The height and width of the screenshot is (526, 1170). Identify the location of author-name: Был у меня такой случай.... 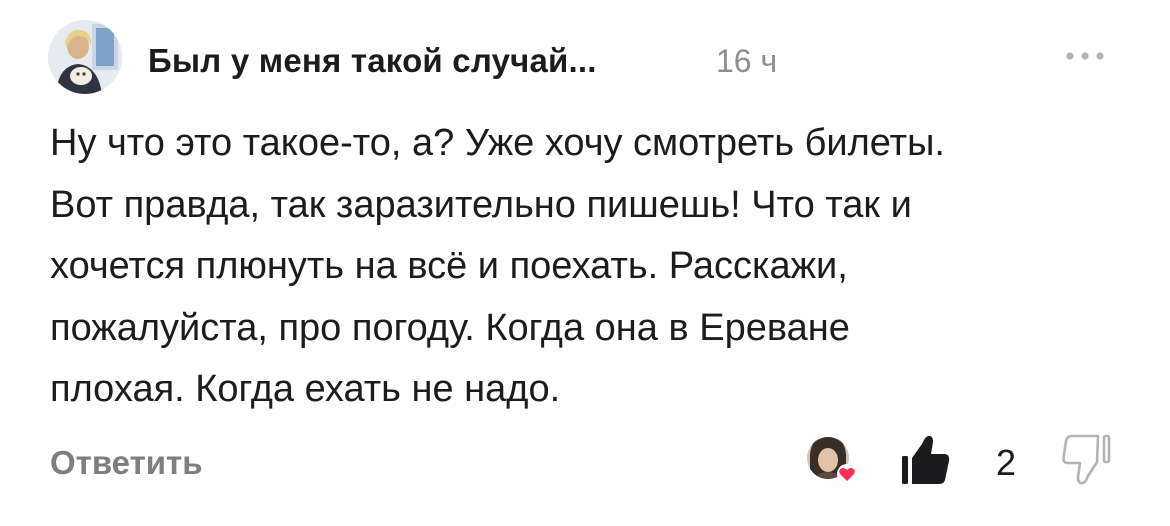
(372, 61).